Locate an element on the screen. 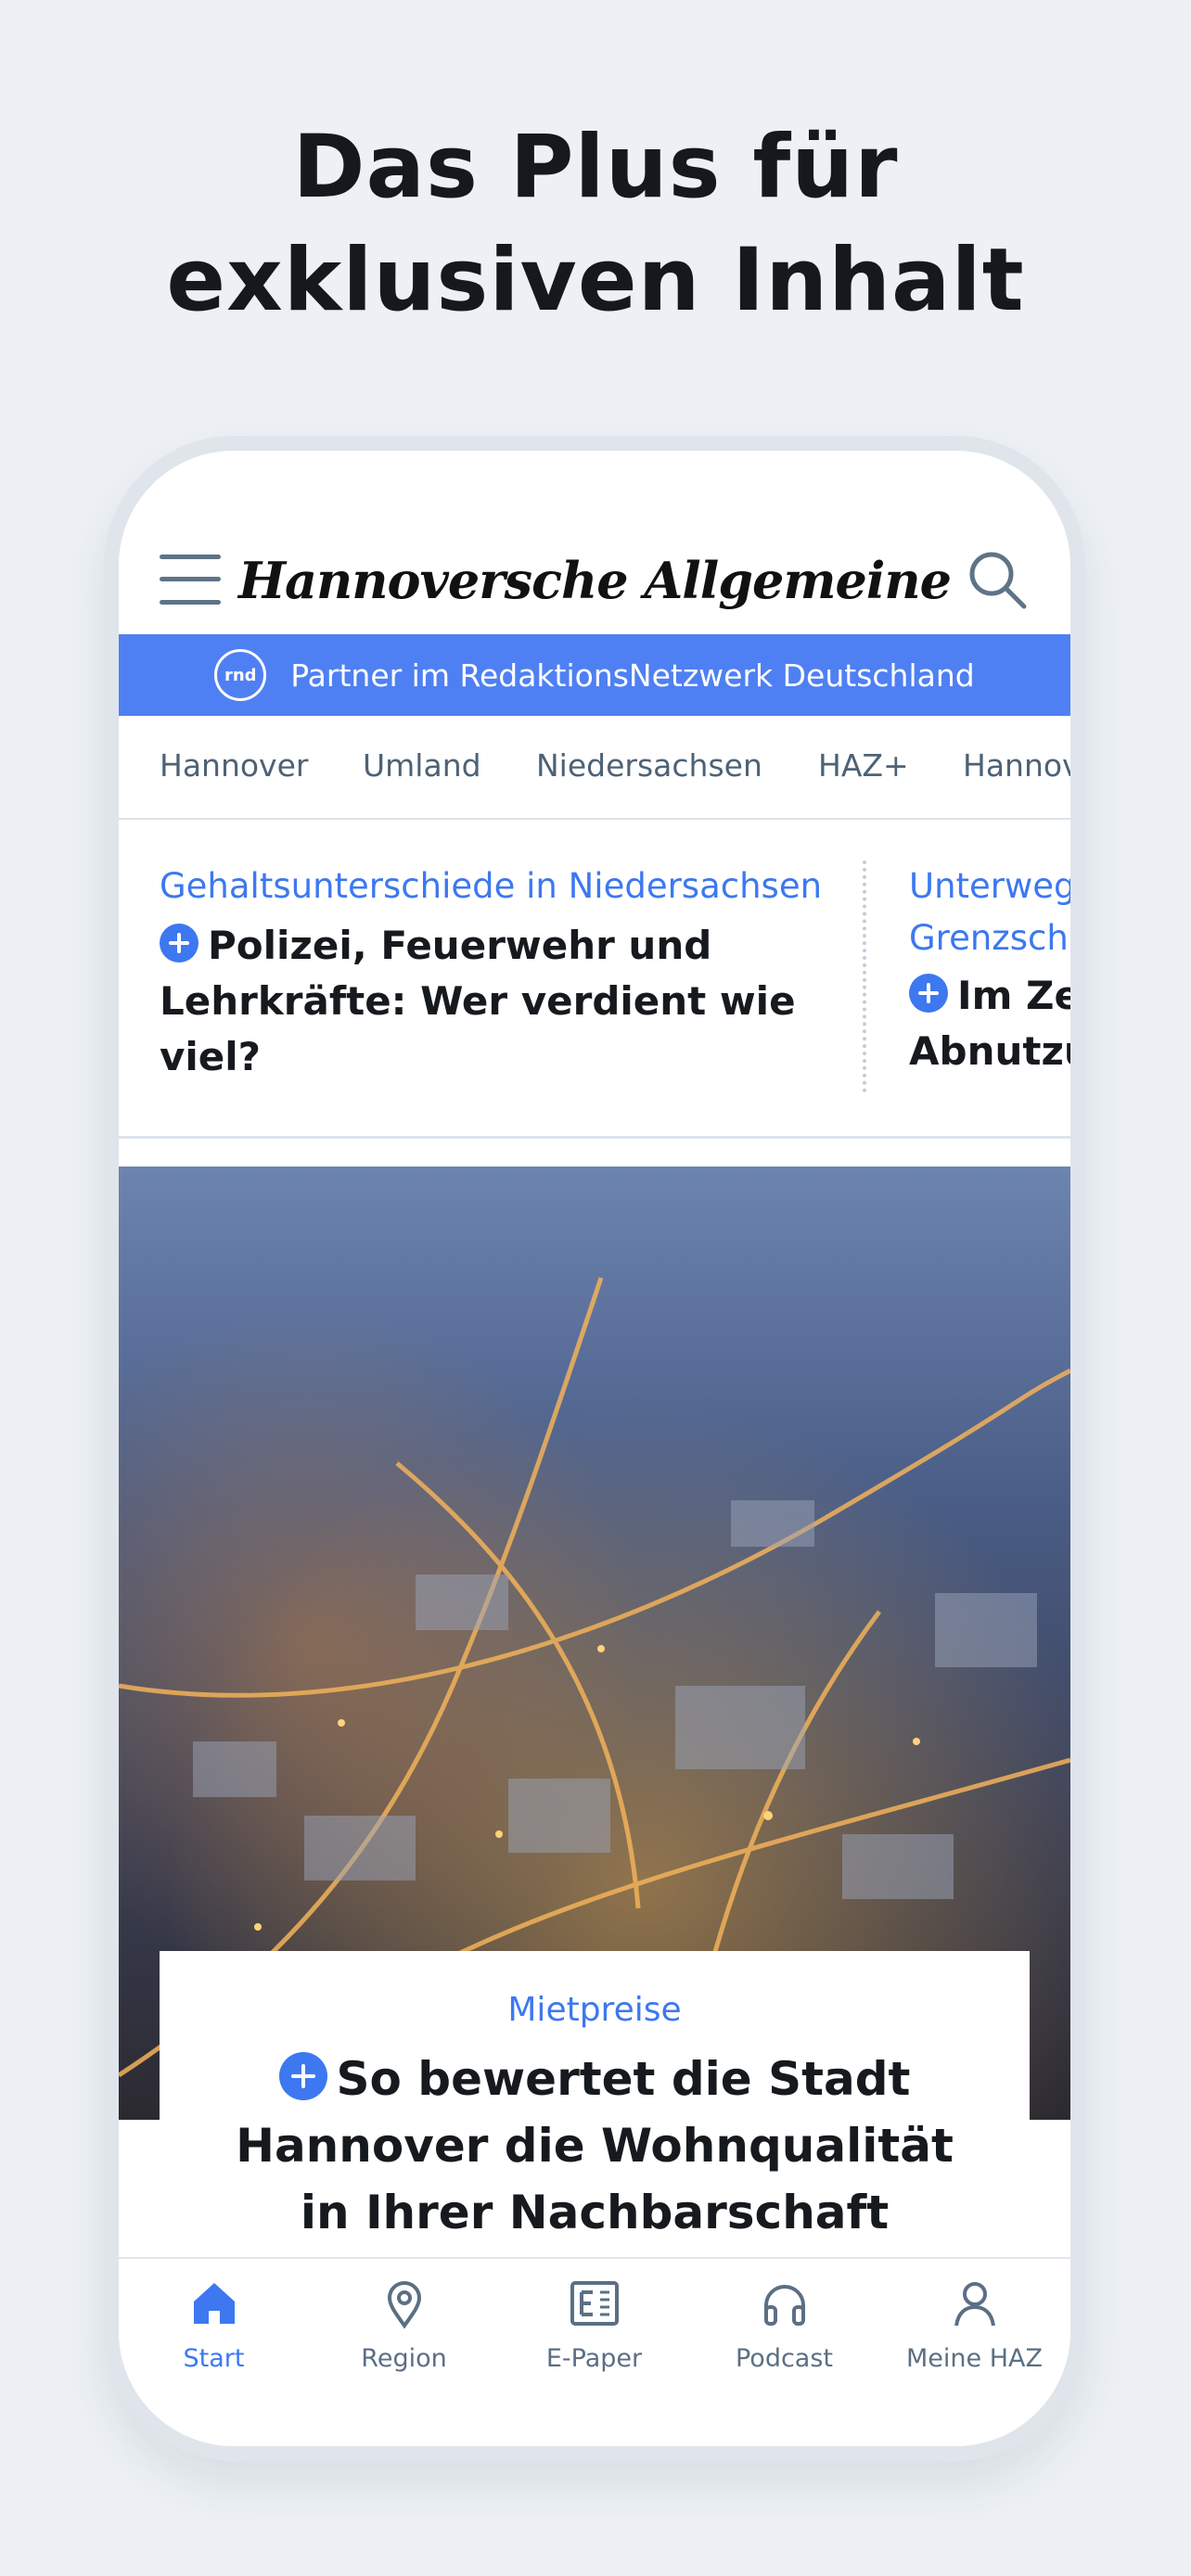 This screenshot has height=2576, width=1191. promo-headline: Das Plus für exklusiven Inhalt is located at coordinates (595, 224).